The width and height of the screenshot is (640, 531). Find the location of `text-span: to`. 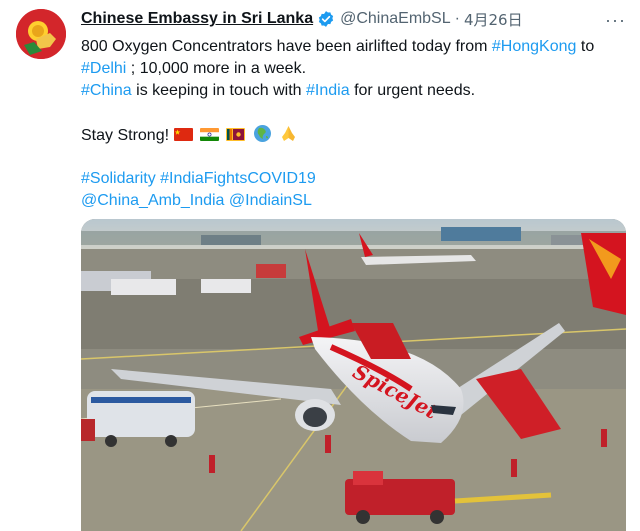

text-span: to is located at coordinates (585, 46).